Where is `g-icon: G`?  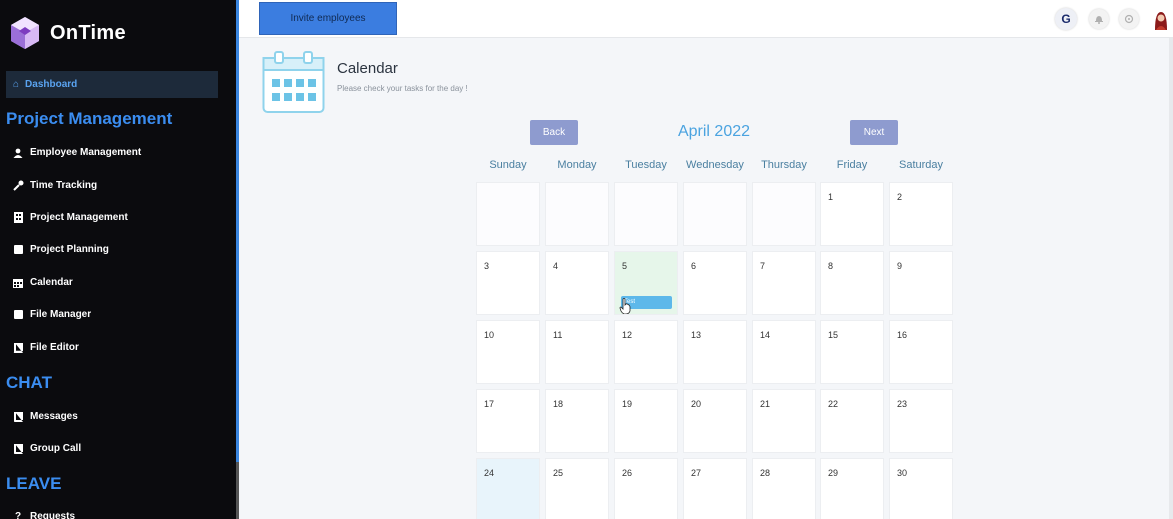 g-icon: G is located at coordinates (1066, 19).